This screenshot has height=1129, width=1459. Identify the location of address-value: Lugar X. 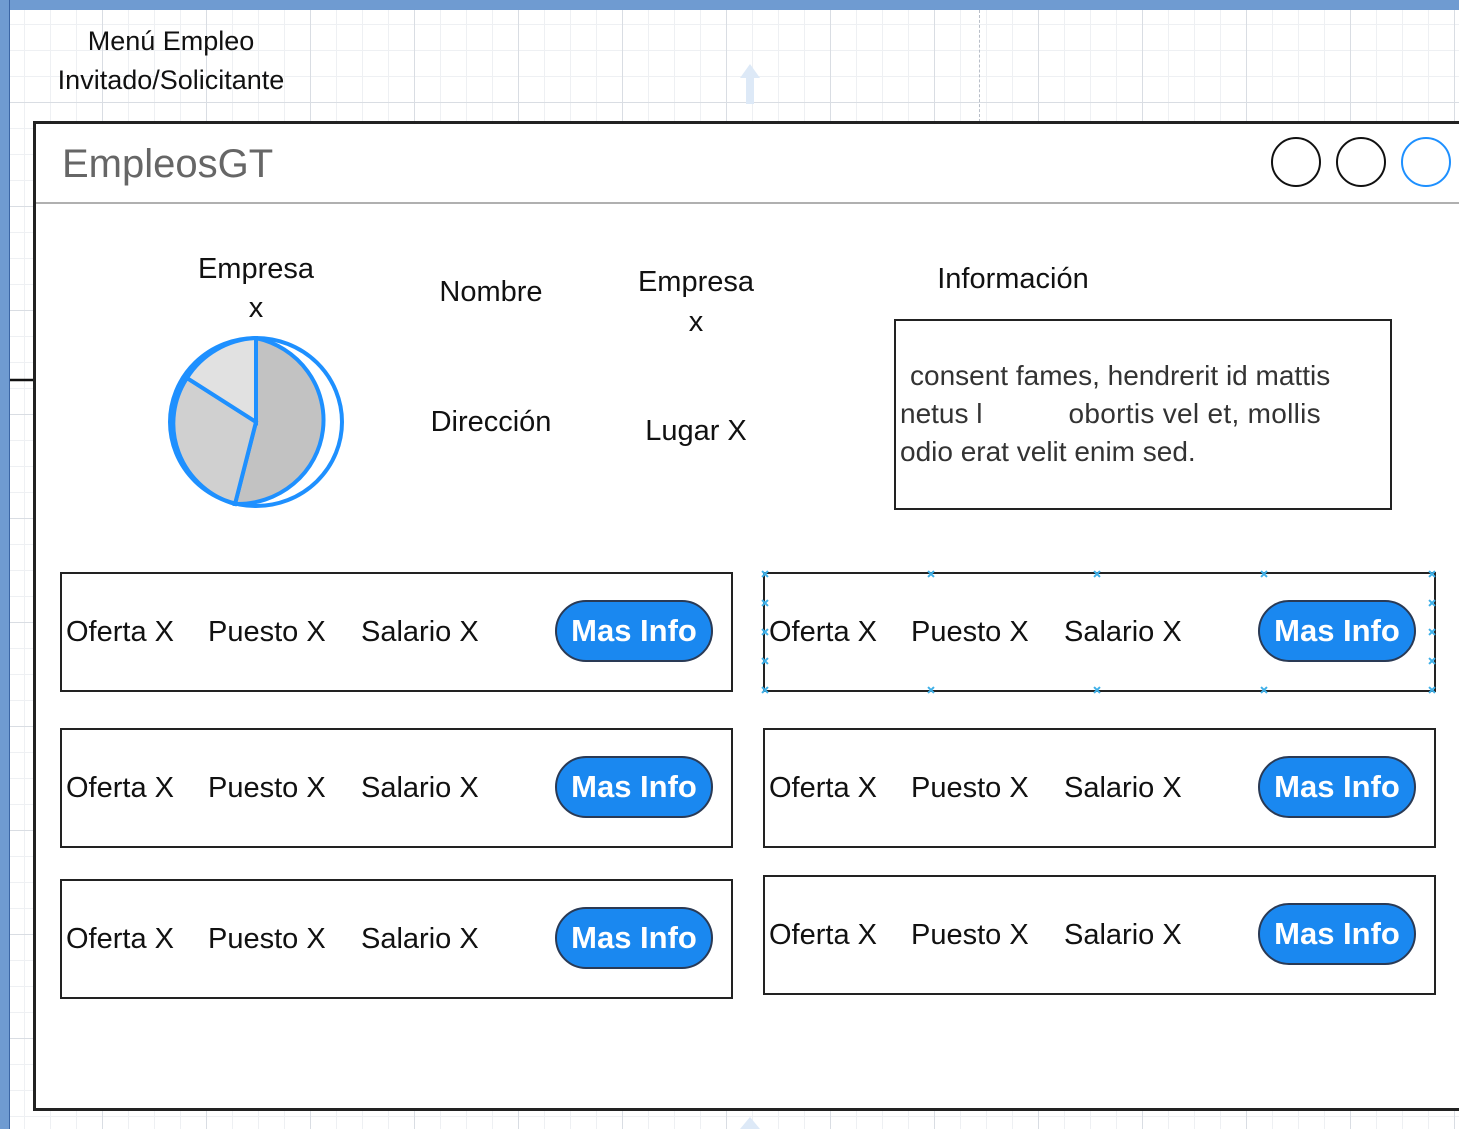
(696, 431).